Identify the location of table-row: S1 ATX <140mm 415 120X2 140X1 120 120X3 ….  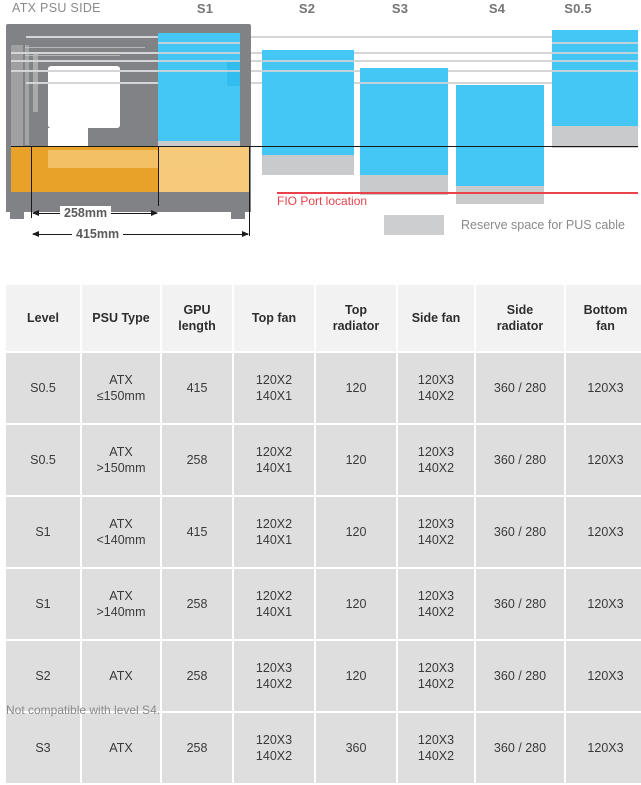
(323, 532).